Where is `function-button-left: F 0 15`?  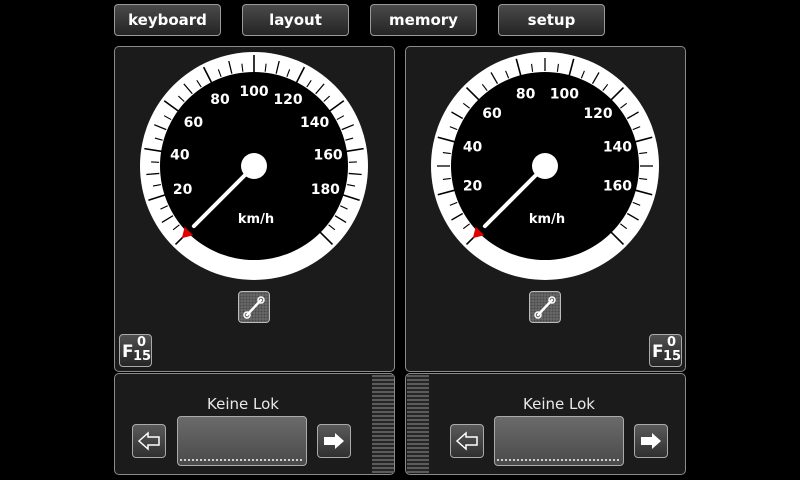 function-button-left: F 0 15 is located at coordinates (135, 350).